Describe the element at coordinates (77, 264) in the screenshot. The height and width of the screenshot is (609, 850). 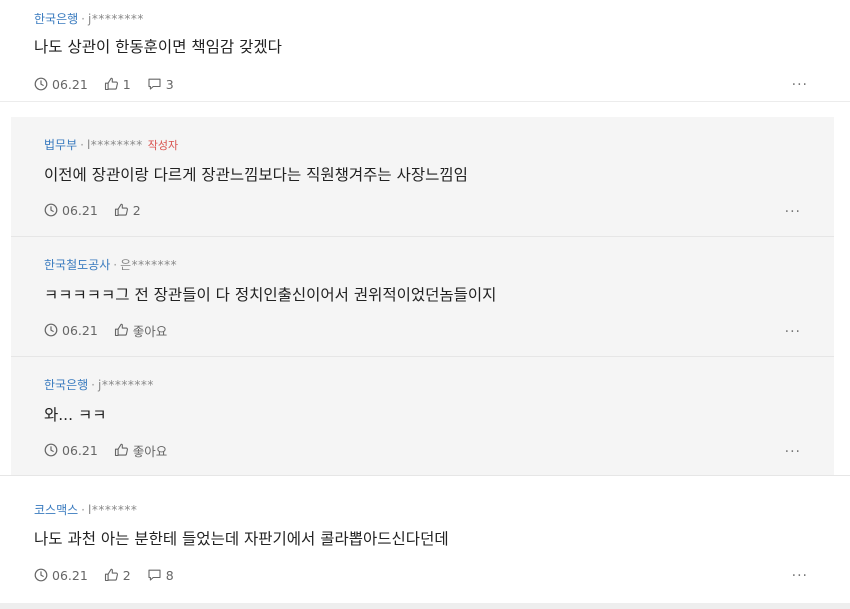
I see `author-org-link: 한국철도공사` at that location.